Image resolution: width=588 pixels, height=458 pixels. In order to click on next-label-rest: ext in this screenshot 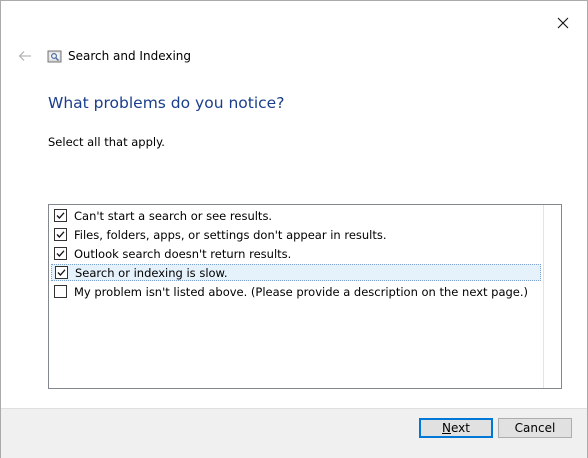, I will do `click(460, 428)`.